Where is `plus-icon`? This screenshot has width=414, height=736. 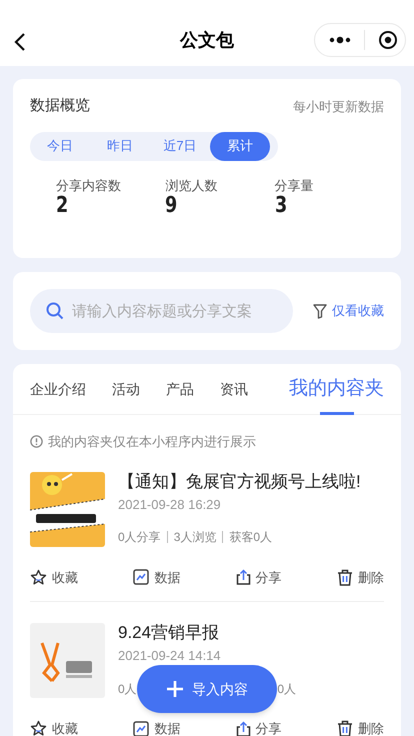
plus-icon is located at coordinates (175, 689).